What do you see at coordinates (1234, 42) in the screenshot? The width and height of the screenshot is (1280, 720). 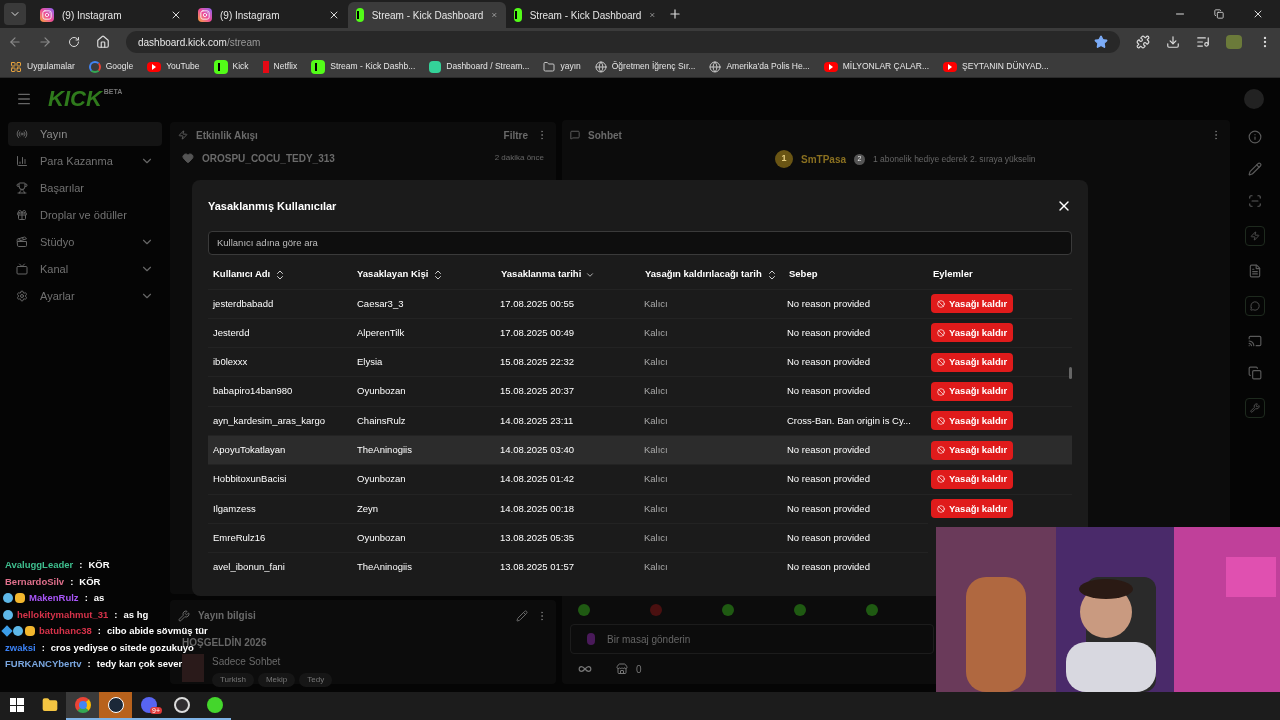 I see `profile-avatar` at bounding box center [1234, 42].